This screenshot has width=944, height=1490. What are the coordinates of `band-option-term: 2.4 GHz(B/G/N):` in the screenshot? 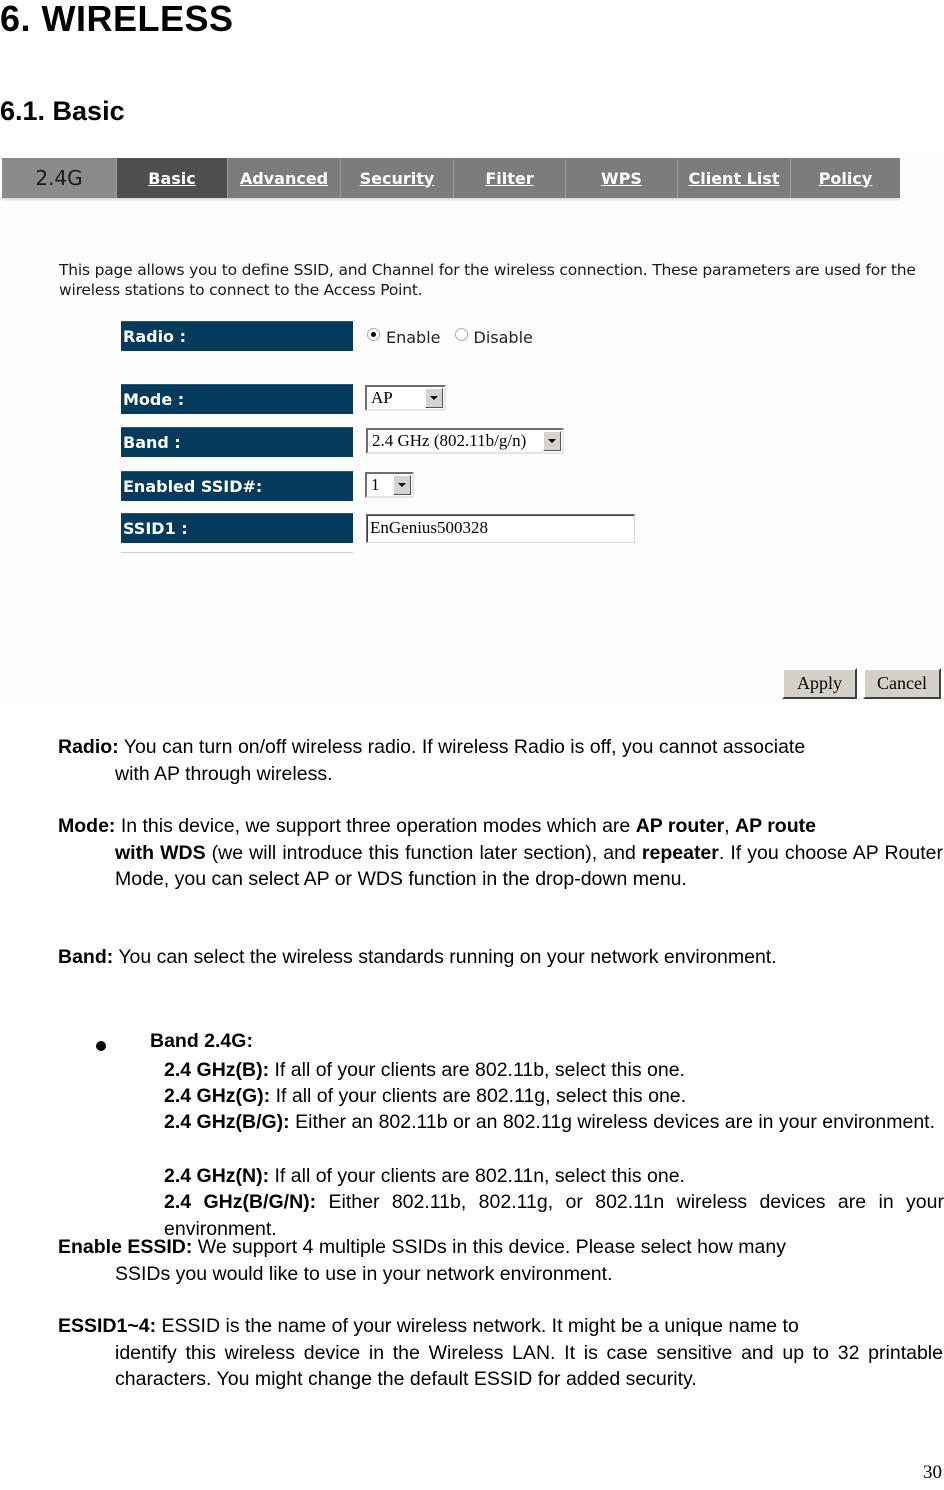 It's located at (240, 1202).